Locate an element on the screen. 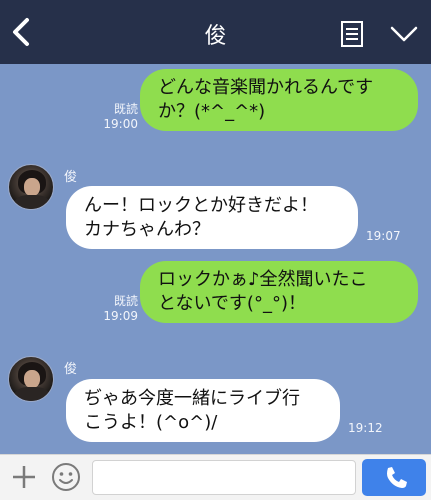  call-button is located at coordinates (394, 477).